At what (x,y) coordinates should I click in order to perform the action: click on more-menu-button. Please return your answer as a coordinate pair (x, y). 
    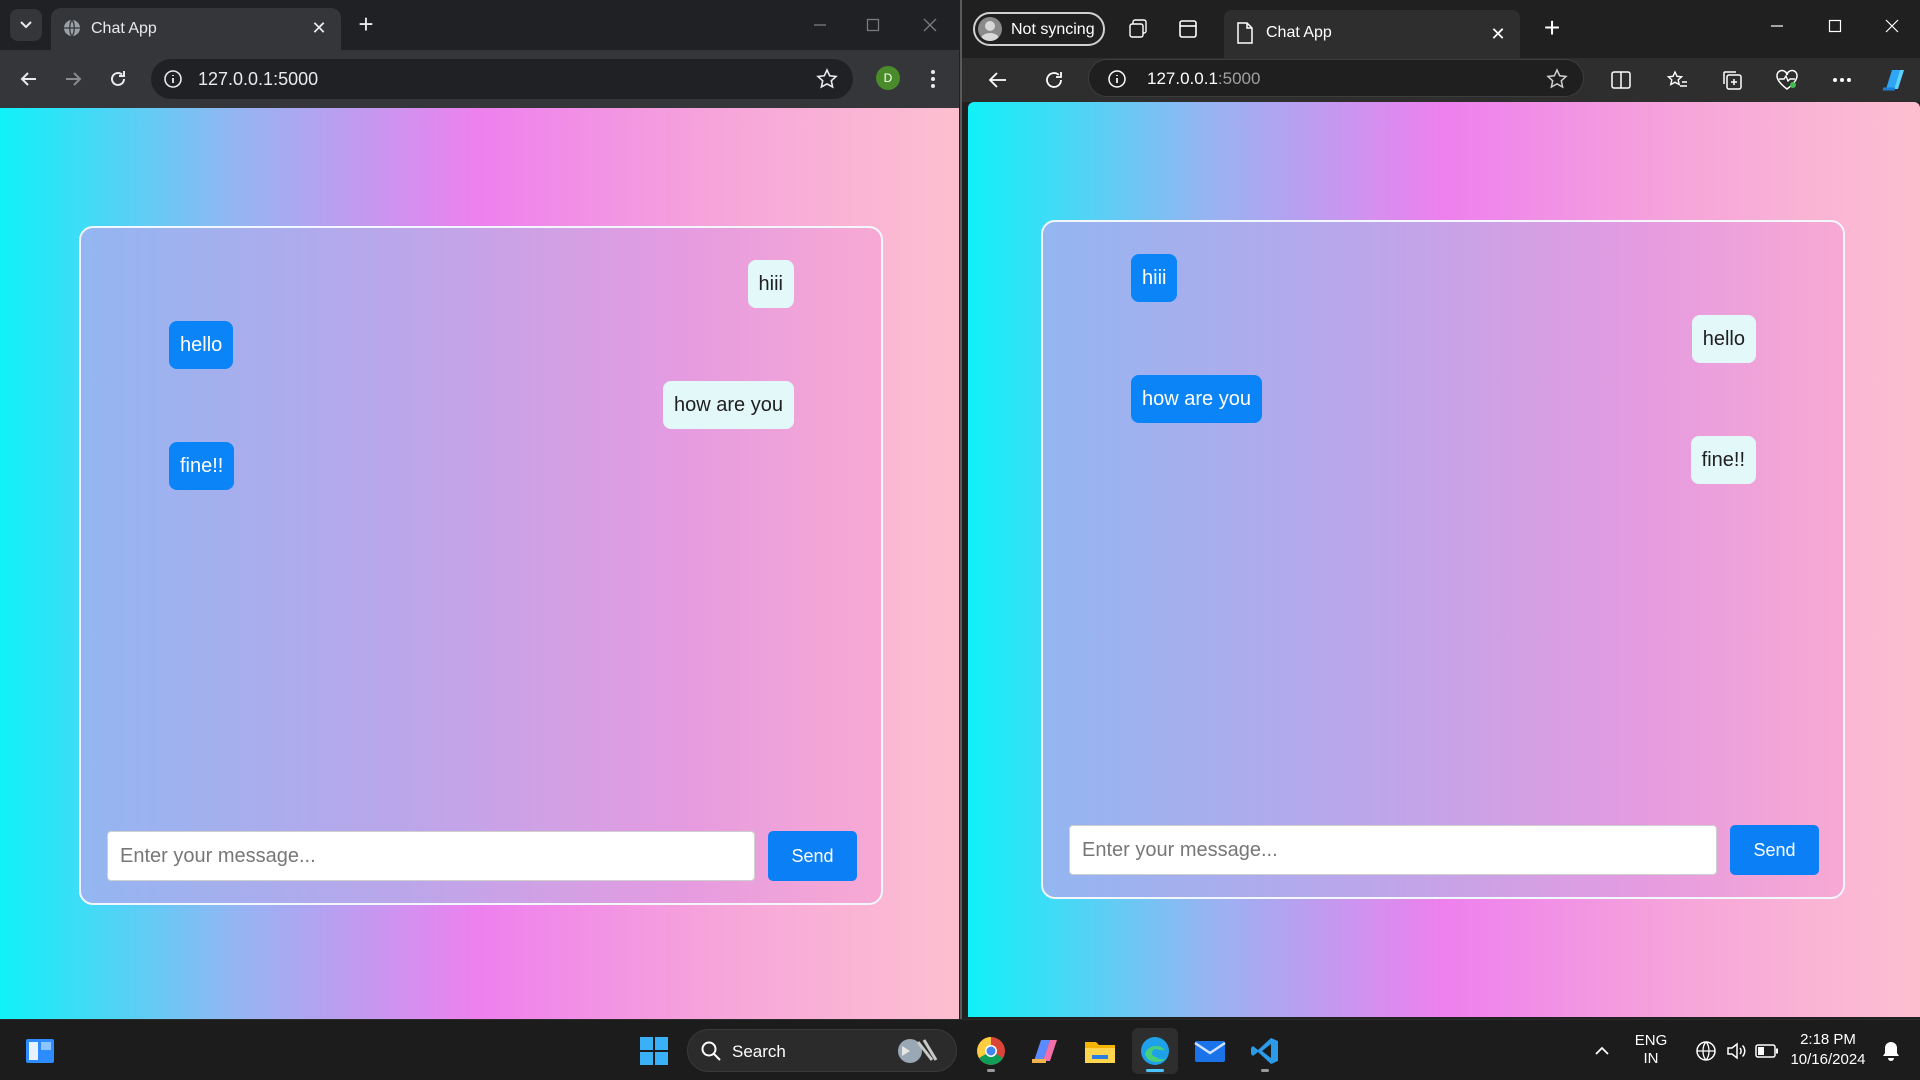
    Looking at the image, I should click on (933, 79).